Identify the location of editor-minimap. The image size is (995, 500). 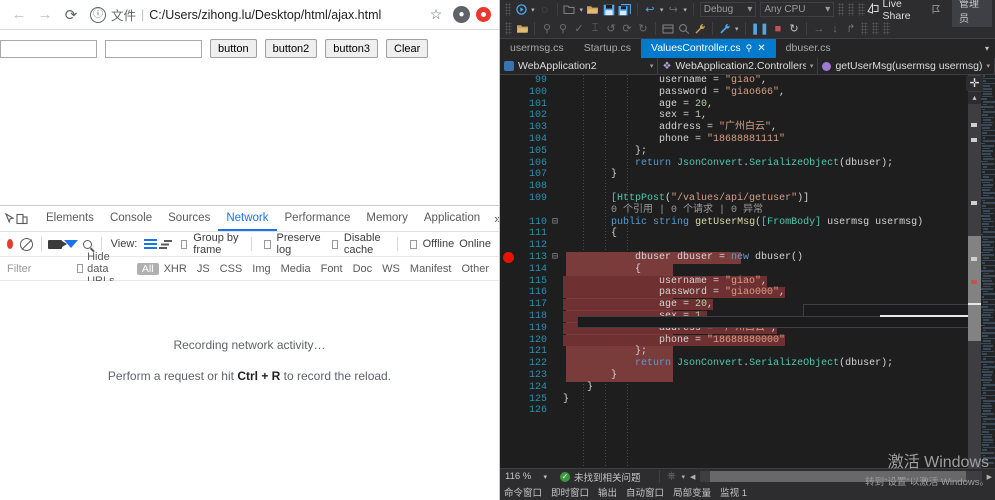
(988, 271).